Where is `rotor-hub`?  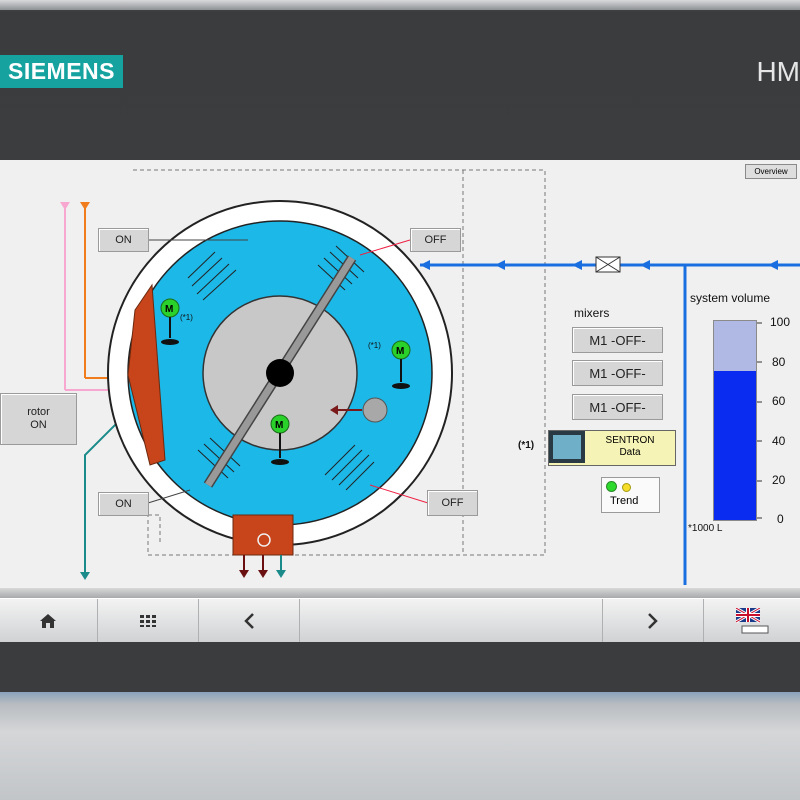
rotor-hub is located at coordinates (280, 373).